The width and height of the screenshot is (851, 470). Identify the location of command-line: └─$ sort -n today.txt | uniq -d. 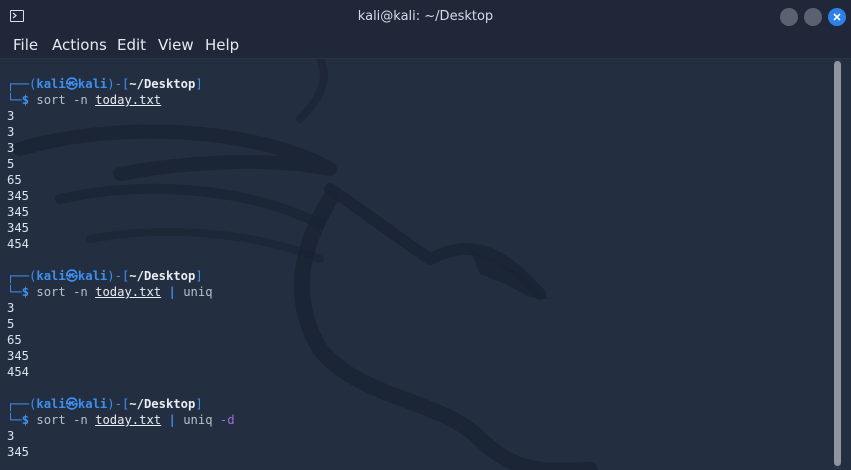
(121, 420).